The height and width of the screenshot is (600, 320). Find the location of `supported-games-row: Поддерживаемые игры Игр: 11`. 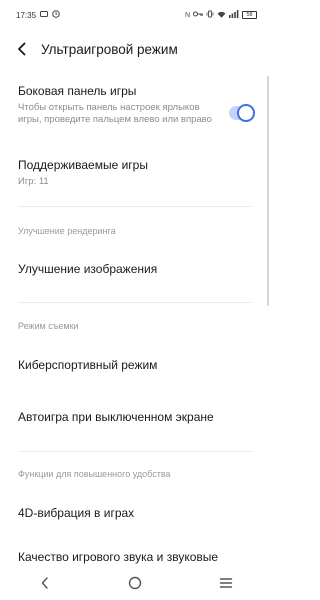

supported-games-row: Поддерживаемые игры Игр: 11 is located at coordinates (136, 173).